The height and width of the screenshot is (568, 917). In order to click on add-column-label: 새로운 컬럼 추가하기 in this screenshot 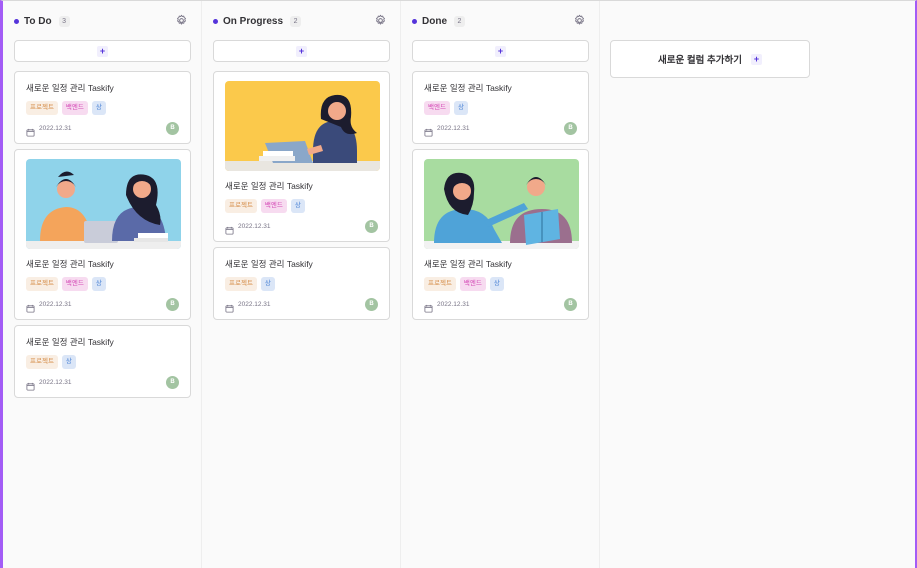, I will do `click(700, 60)`.